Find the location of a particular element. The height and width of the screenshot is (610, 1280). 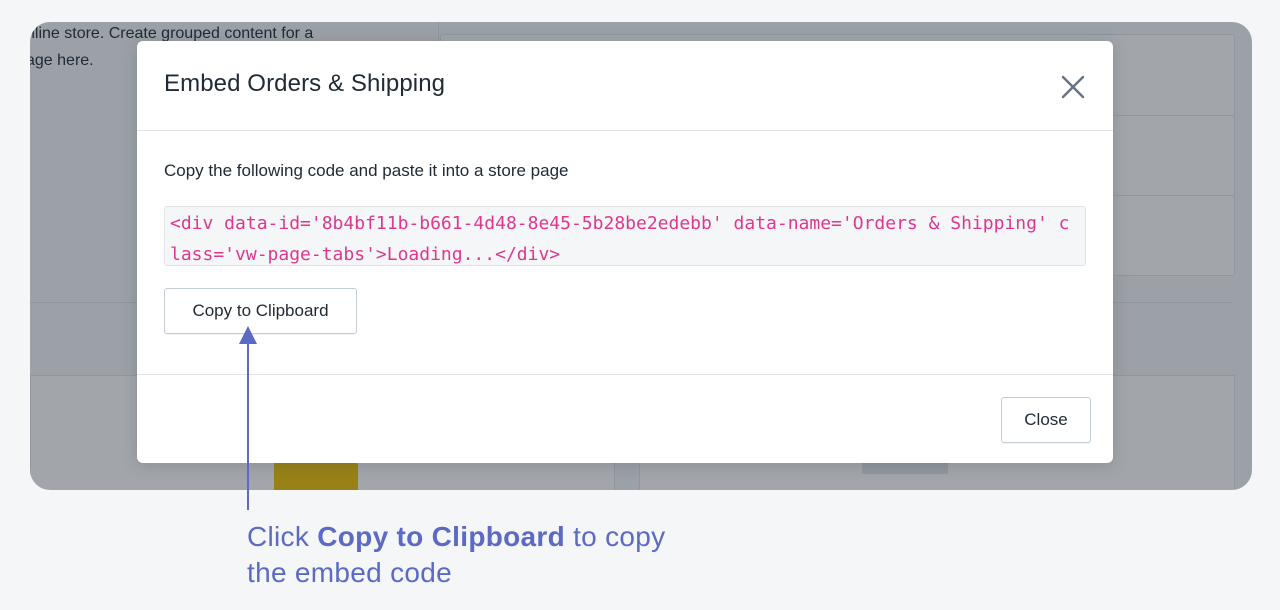

modal-header: Embed Orders & Shipping is located at coordinates (625, 86).